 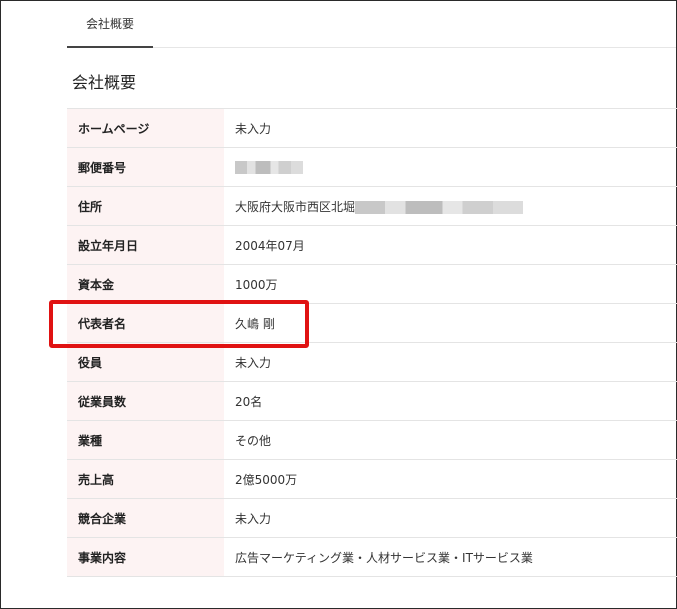 I want to click on table-row-sales: 売上高 2億5000万, so click(x=372, y=479).